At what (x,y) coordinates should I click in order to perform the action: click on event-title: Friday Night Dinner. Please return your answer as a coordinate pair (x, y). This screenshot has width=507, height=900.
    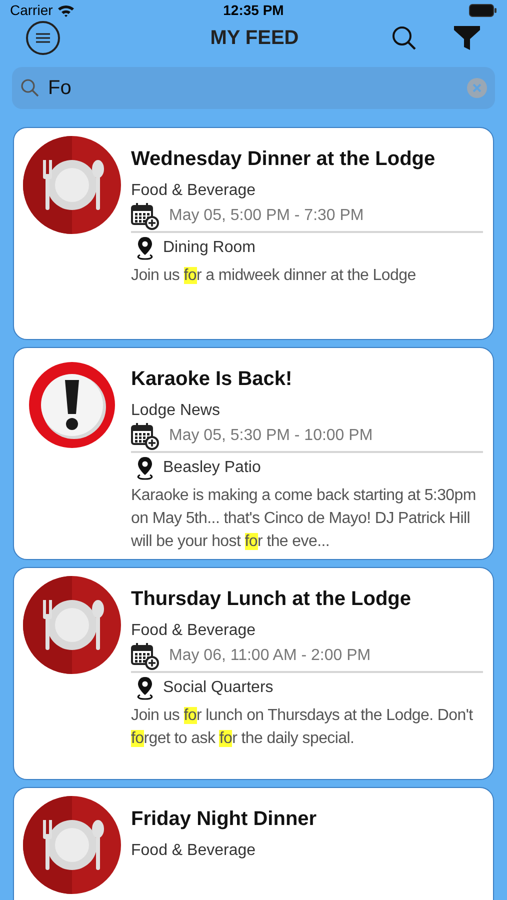
    Looking at the image, I should click on (224, 819).